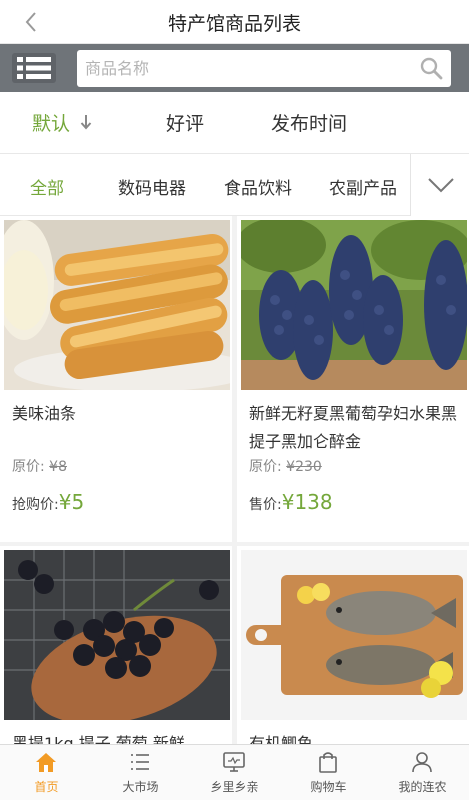 This screenshot has width=469, height=800. Describe the element at coordinates (328, 762) in the screenshot. I see `shopping-bag-icon` at that location.